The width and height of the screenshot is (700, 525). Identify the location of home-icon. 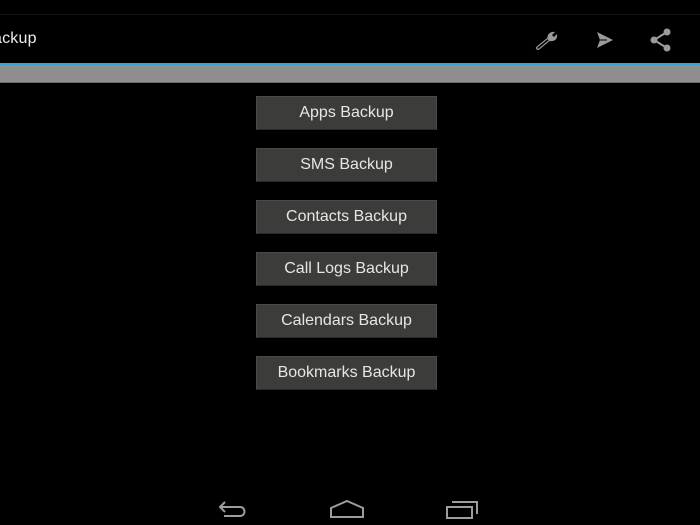
(347, 509).